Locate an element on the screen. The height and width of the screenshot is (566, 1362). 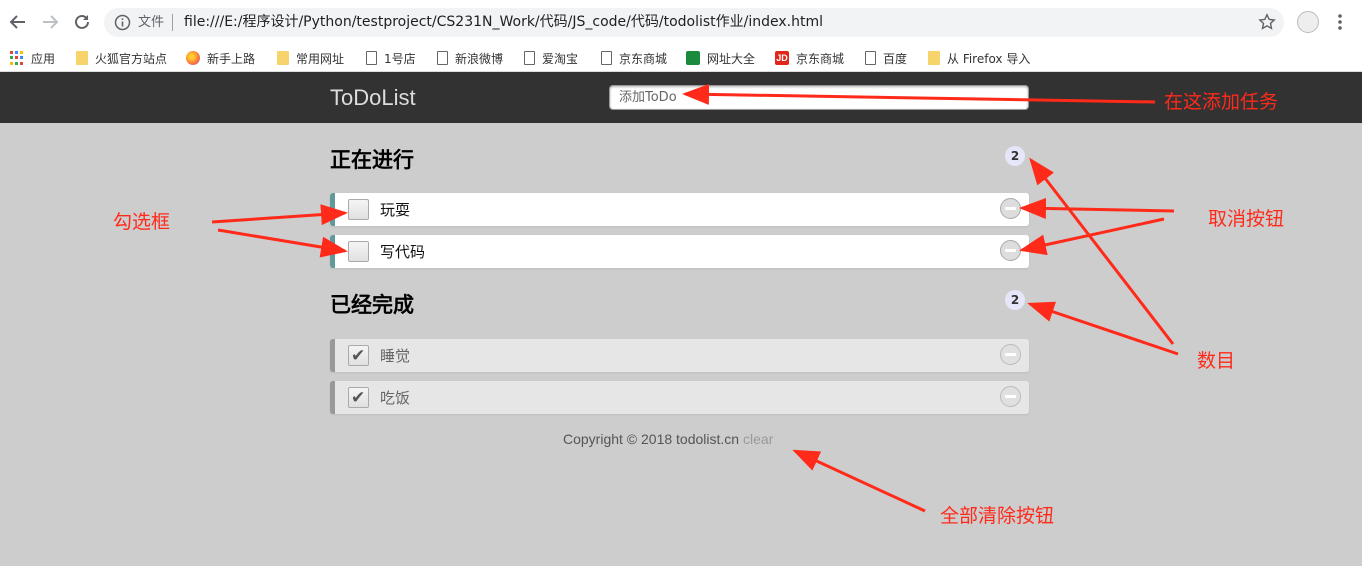
todo-text: 睡觉 is located at coordinates (395, 356).